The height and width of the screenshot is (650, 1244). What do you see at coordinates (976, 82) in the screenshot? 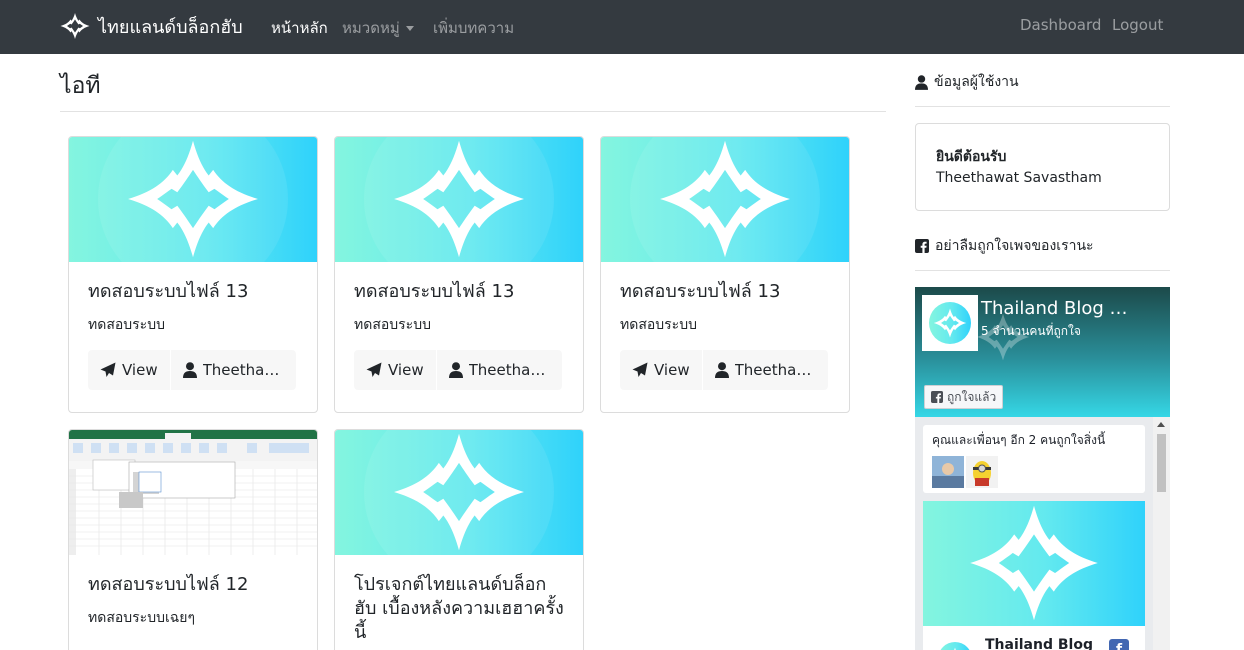
I see `user-info-heading-text: ข้อมูลผู้ใช้งาน` at bounding box center [976, 82].